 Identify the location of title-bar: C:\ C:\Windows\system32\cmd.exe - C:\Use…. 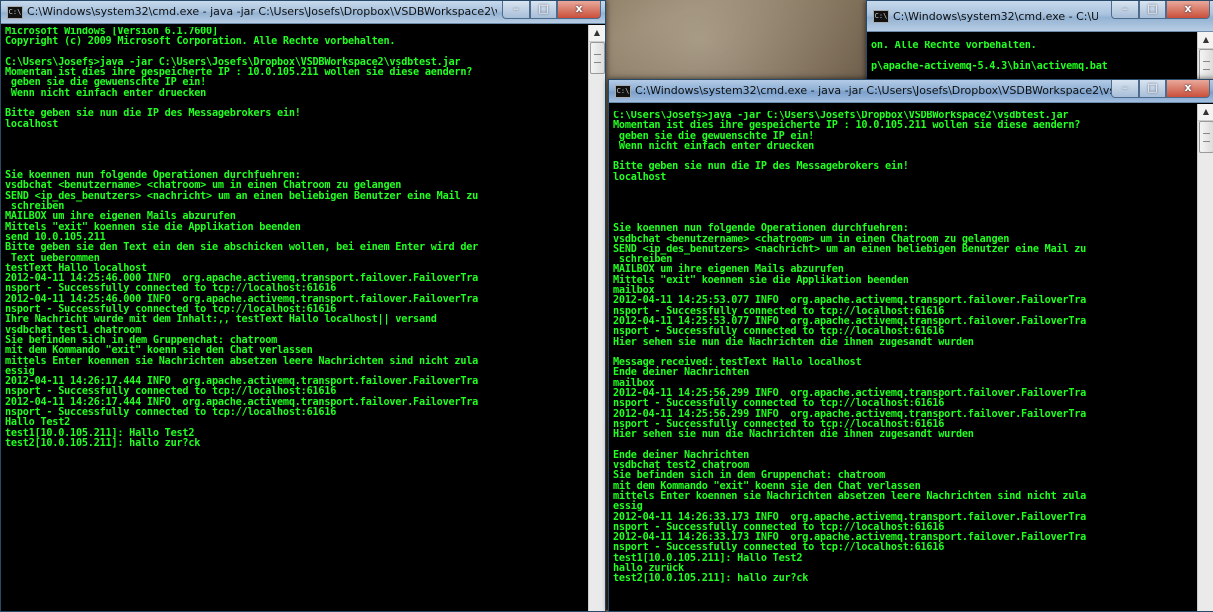
(1040, 16).